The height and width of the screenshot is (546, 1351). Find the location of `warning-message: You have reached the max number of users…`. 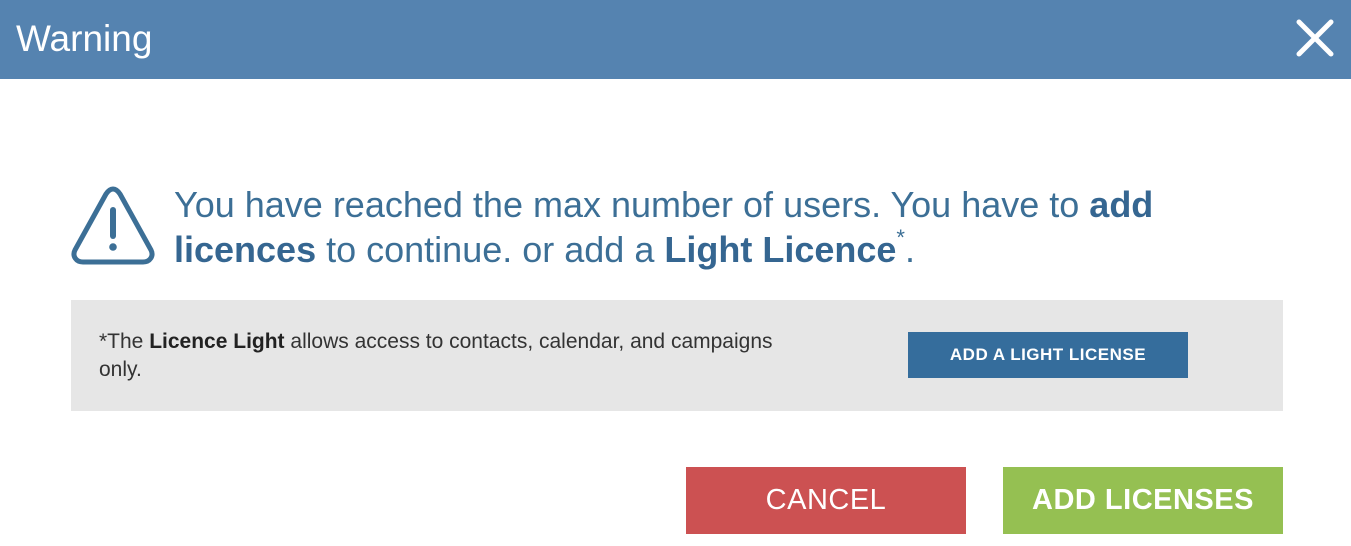

warning-message: You have reached the max number of users… is located at coordinates (699, 227).